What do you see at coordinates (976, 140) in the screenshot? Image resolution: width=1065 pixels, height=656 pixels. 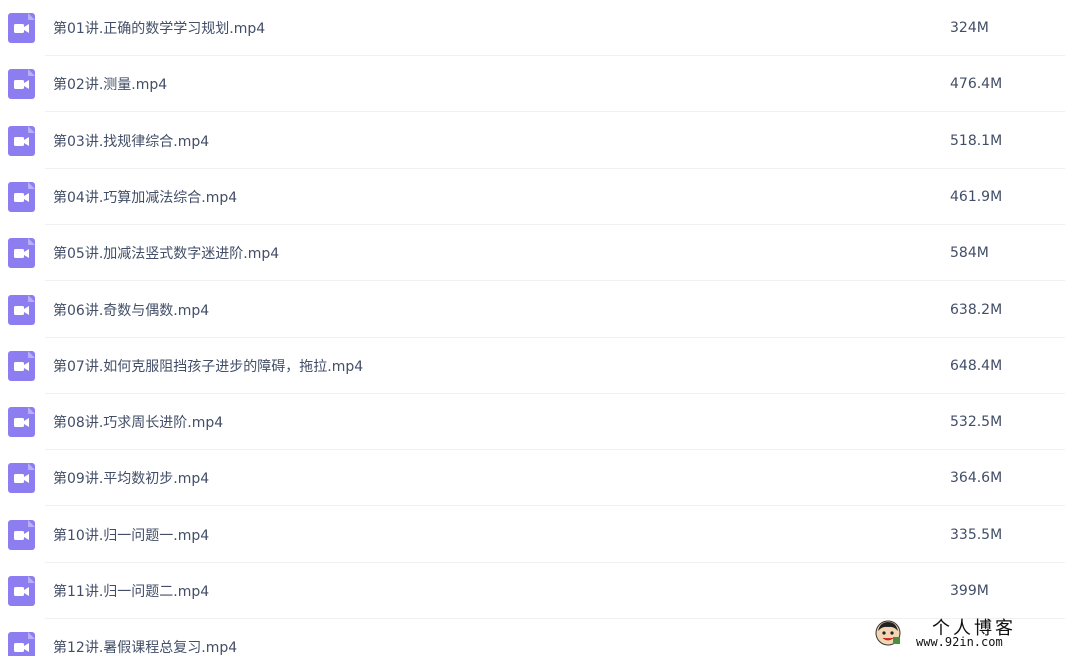 I see `file-size: 518.1M` at bounding box center [976, 140].